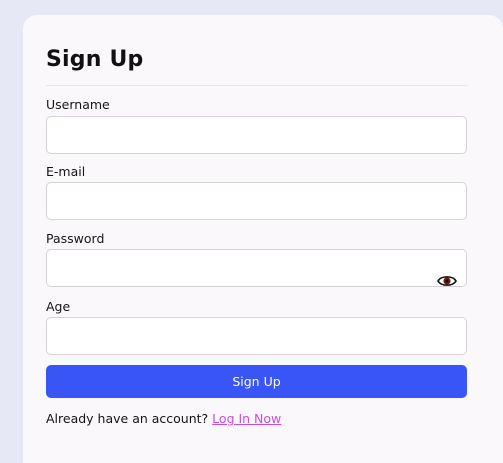 Image resolution: width=503 pixels, height=463 pixels. What do you see at coordinates (66, 171) in the screenshot?
I see `email-label: E-mail` at bounding box center [66, 171].